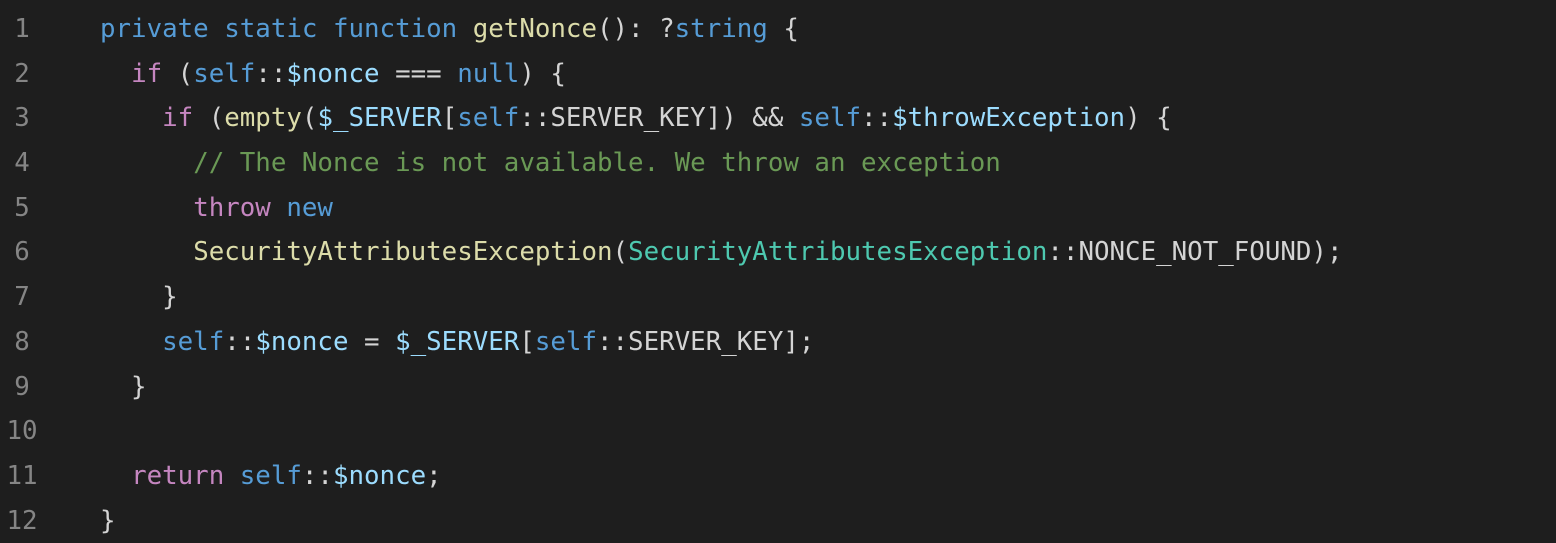  What do you see at coordinates (778, 297) in the screenshot?
I see `code-line: 7 }` at bounding box center [778, 297].